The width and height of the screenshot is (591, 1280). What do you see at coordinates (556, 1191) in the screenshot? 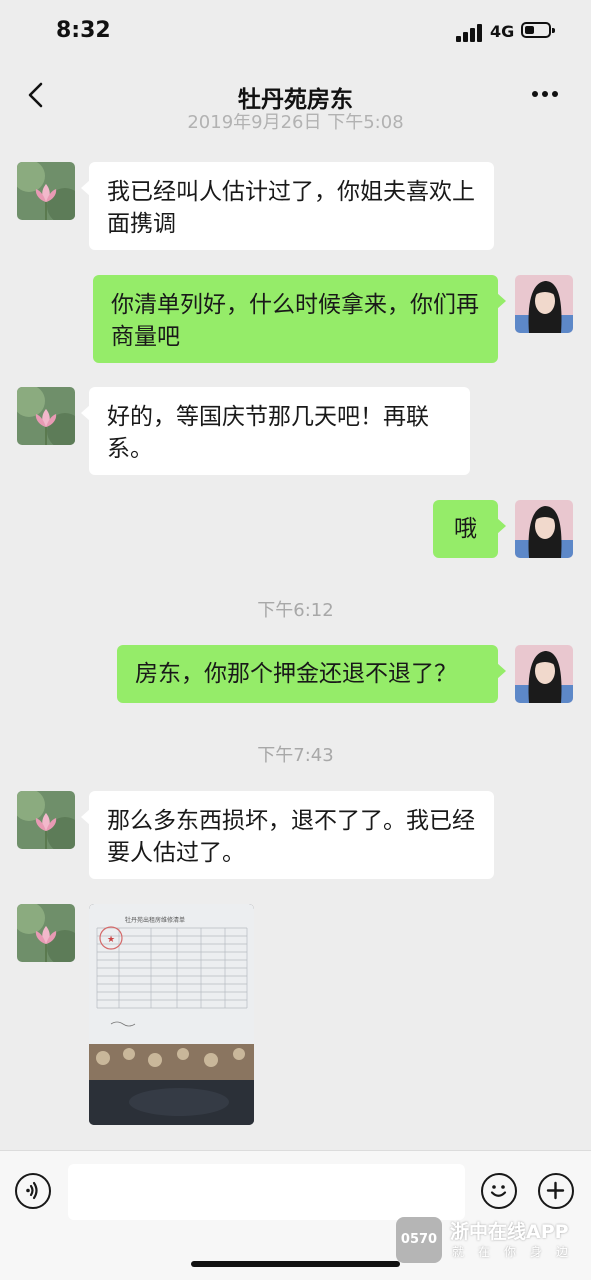
I see `plus-icon` at bounding box center [556, 1191].